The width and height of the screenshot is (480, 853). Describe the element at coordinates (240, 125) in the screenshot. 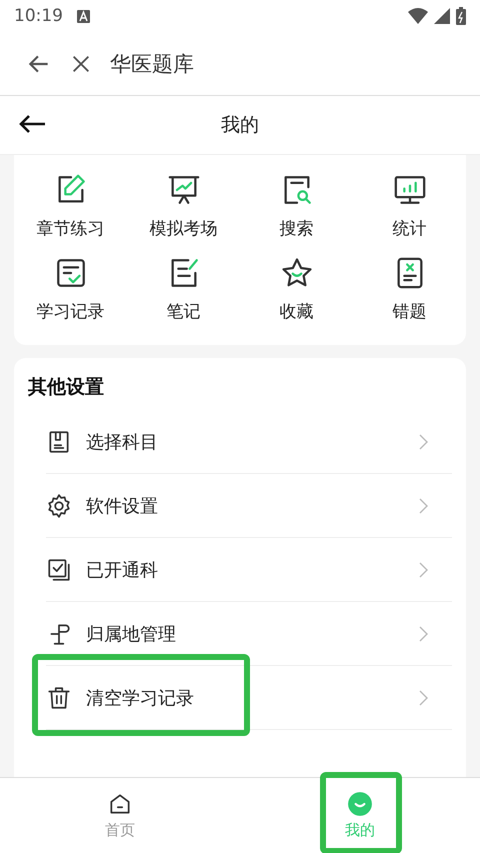

I see `page-title: 我的` at that location.